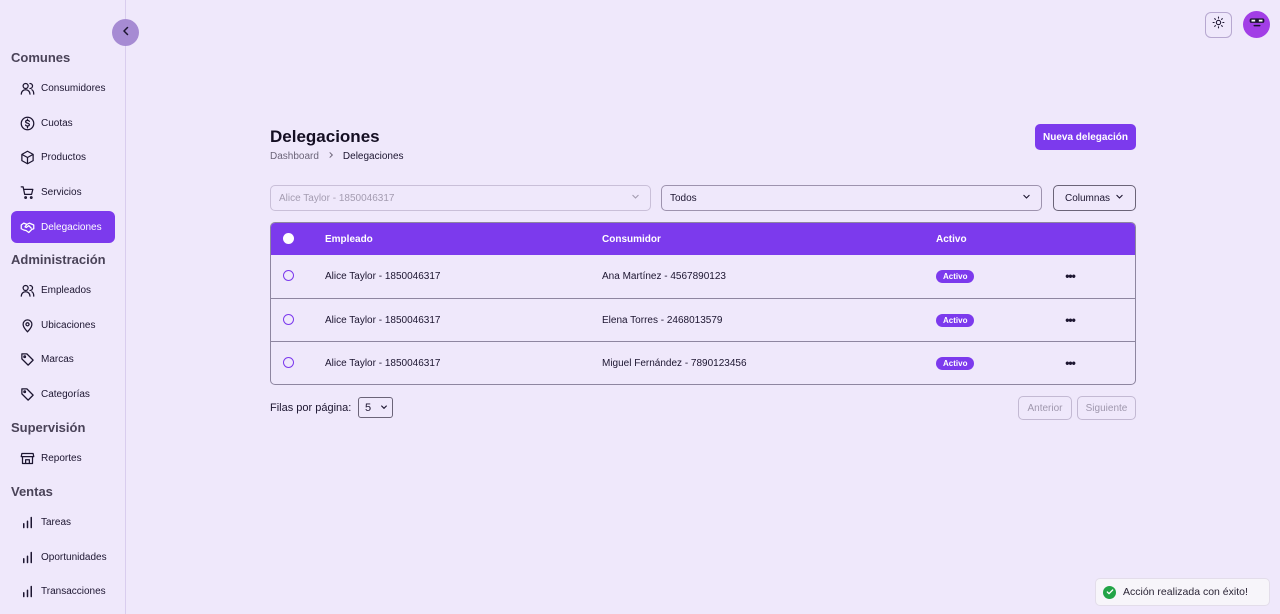  Describe the element at coordinates (56, 522) in the screenshot. I see `sidebar-item-label: Tareas` at that location.